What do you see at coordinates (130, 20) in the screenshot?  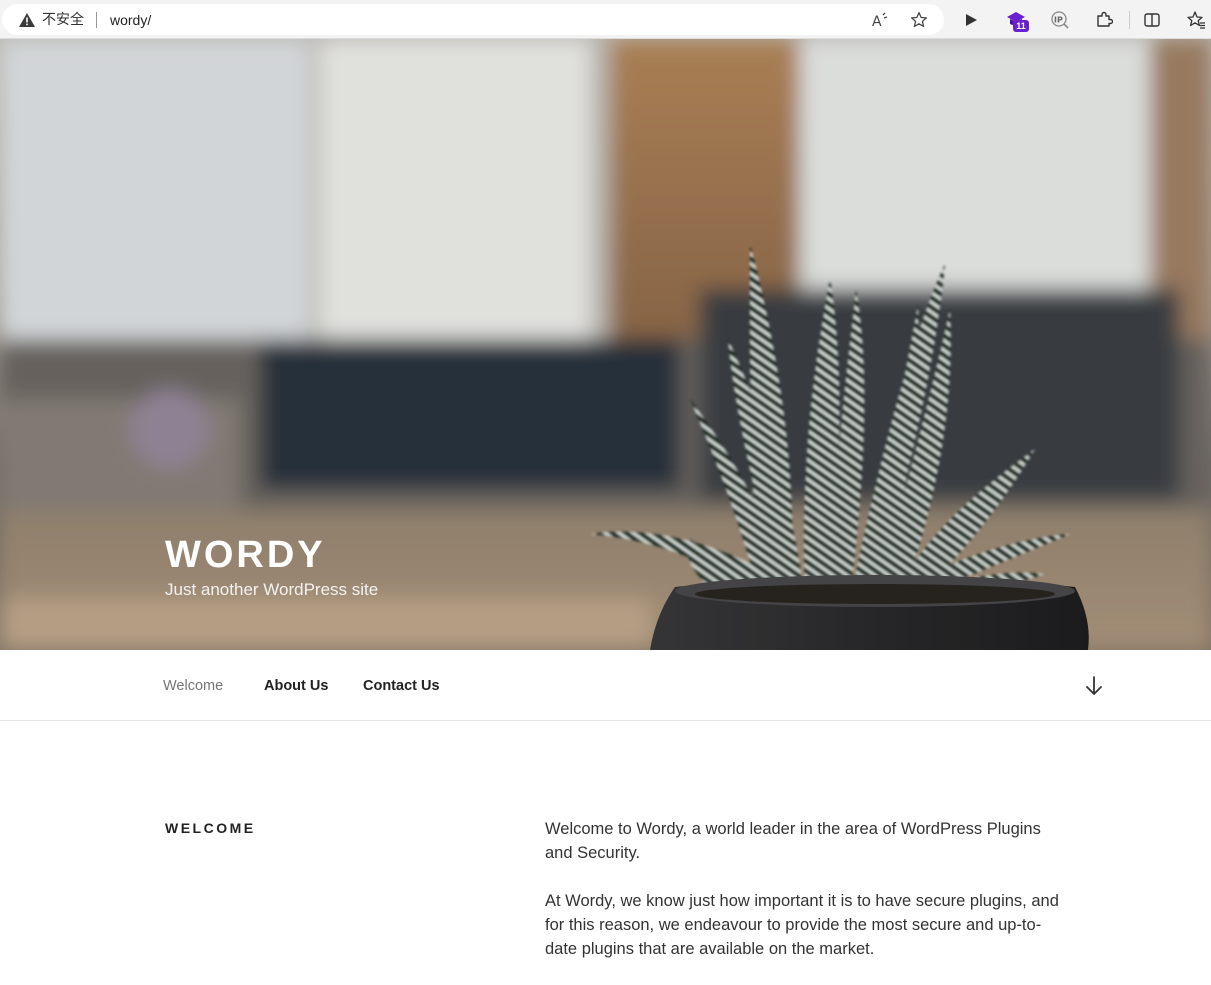 I see `url-text: wordy/` at bounding box center [130, 20].